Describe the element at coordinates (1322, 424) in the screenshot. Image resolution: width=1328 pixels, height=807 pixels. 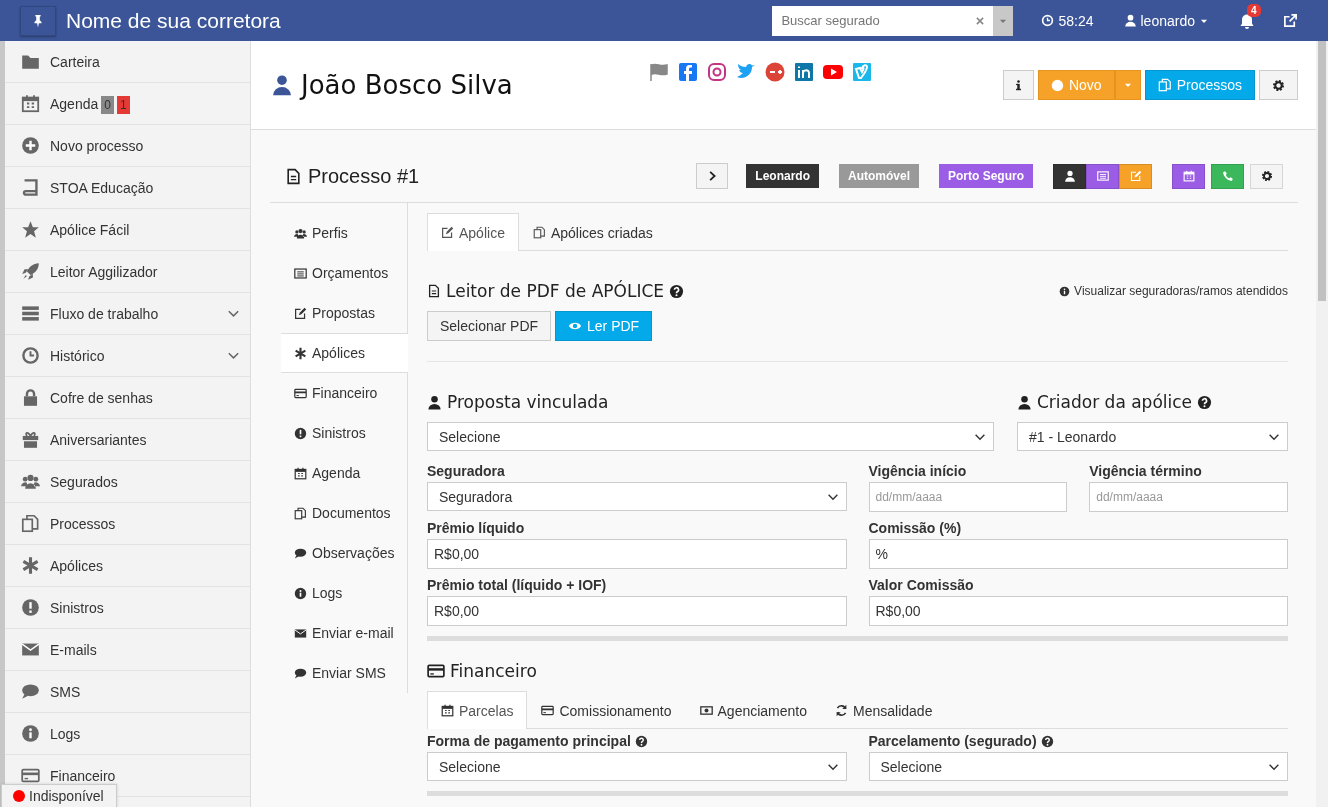
I see `scrollbar` at that location.